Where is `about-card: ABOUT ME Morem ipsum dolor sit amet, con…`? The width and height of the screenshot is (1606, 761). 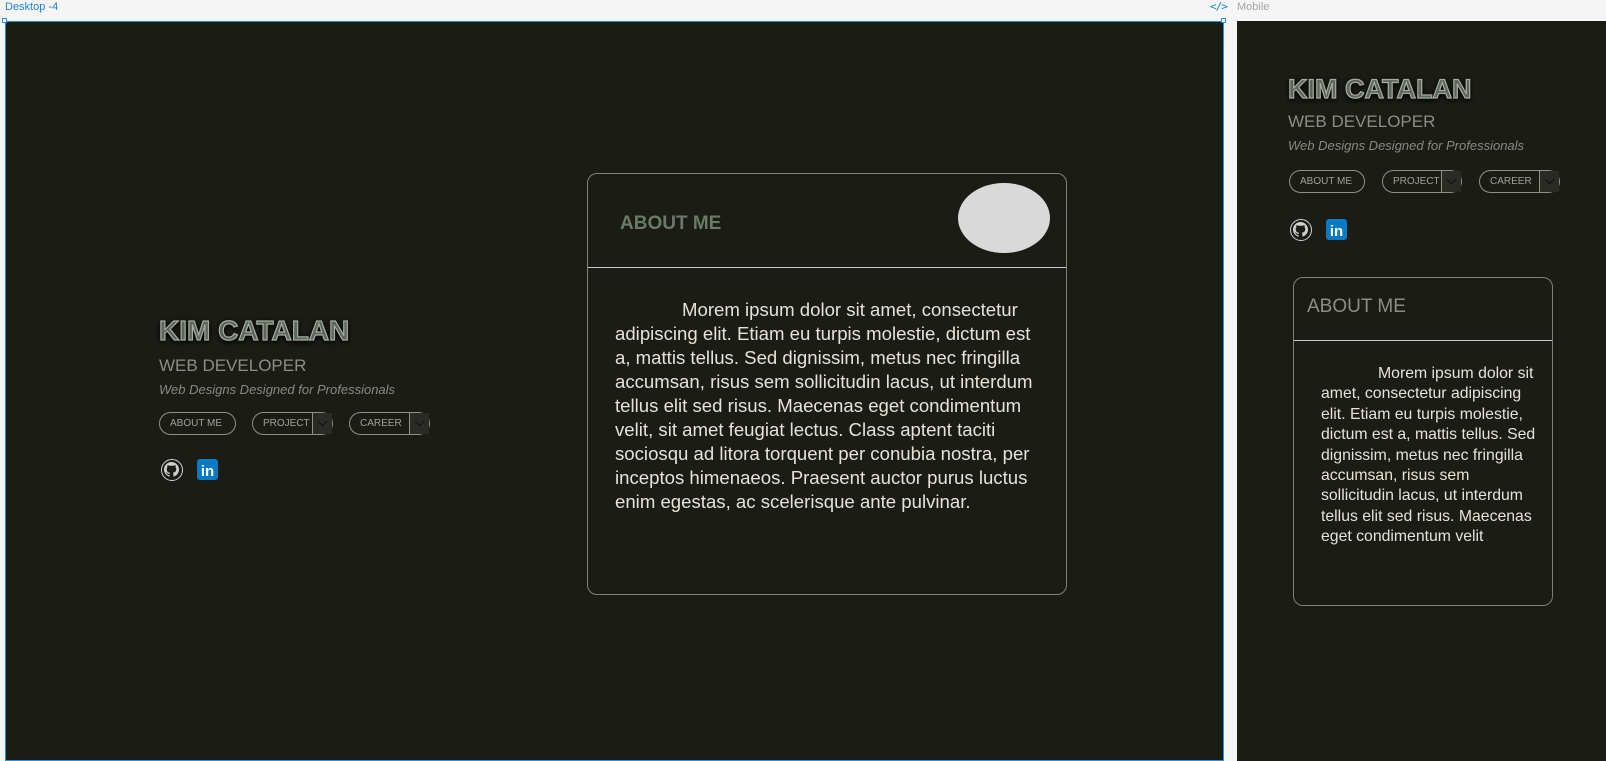
about-card: ABOUT ME Morem ipsum dolor sit amet, con… is located at coordinates (1423, 441).